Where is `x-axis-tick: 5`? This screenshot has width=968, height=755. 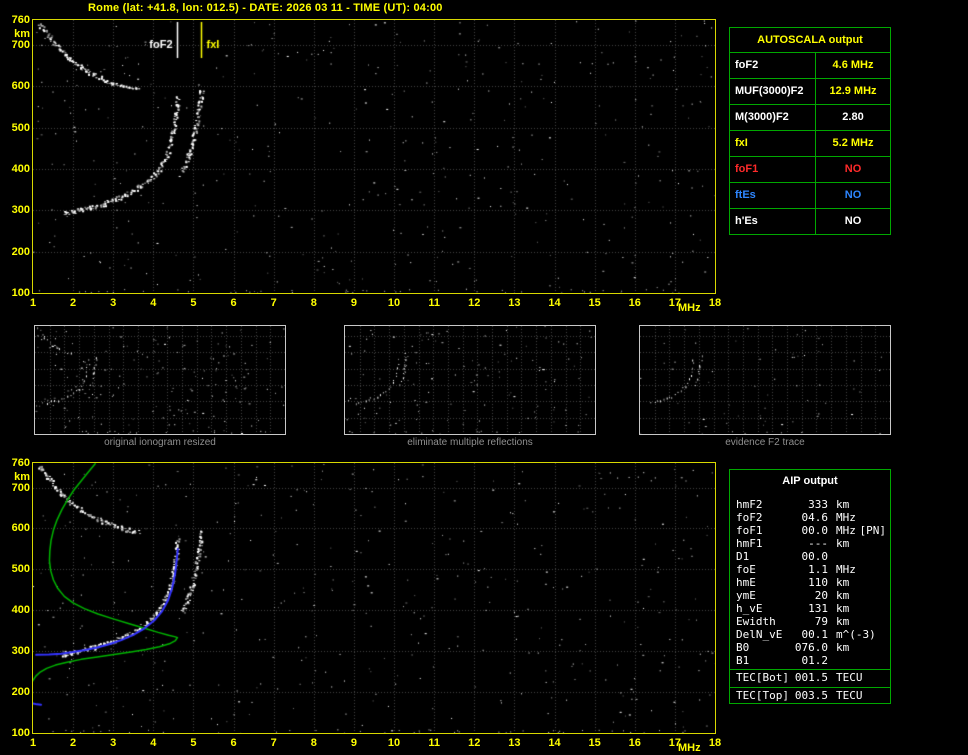
x-axis-tick: 5 is located at coordinates (193, 743).